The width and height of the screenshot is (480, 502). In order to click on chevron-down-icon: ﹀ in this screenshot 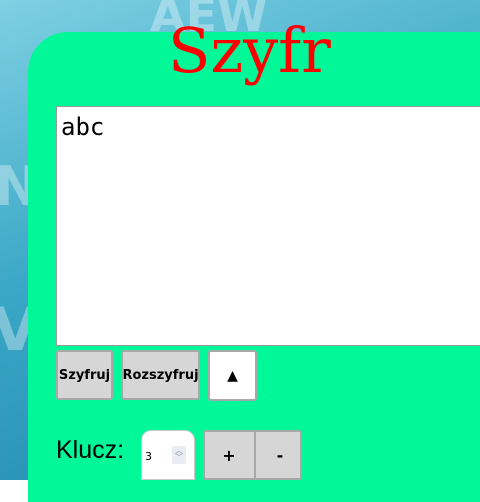, I will do `click(179, 458)`.